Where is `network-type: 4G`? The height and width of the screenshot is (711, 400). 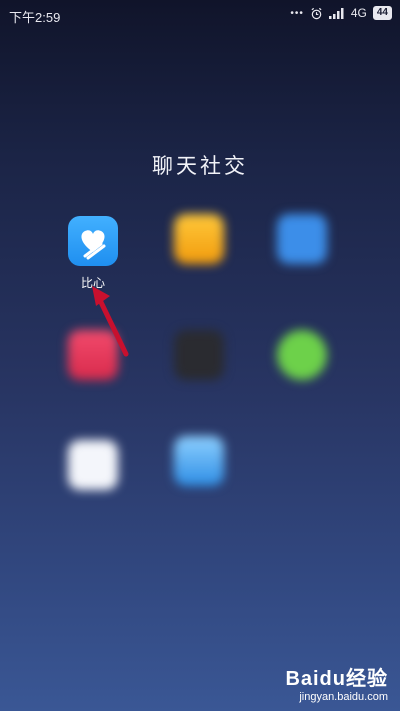 network-type: 4G is located at coordinates (358, 13).